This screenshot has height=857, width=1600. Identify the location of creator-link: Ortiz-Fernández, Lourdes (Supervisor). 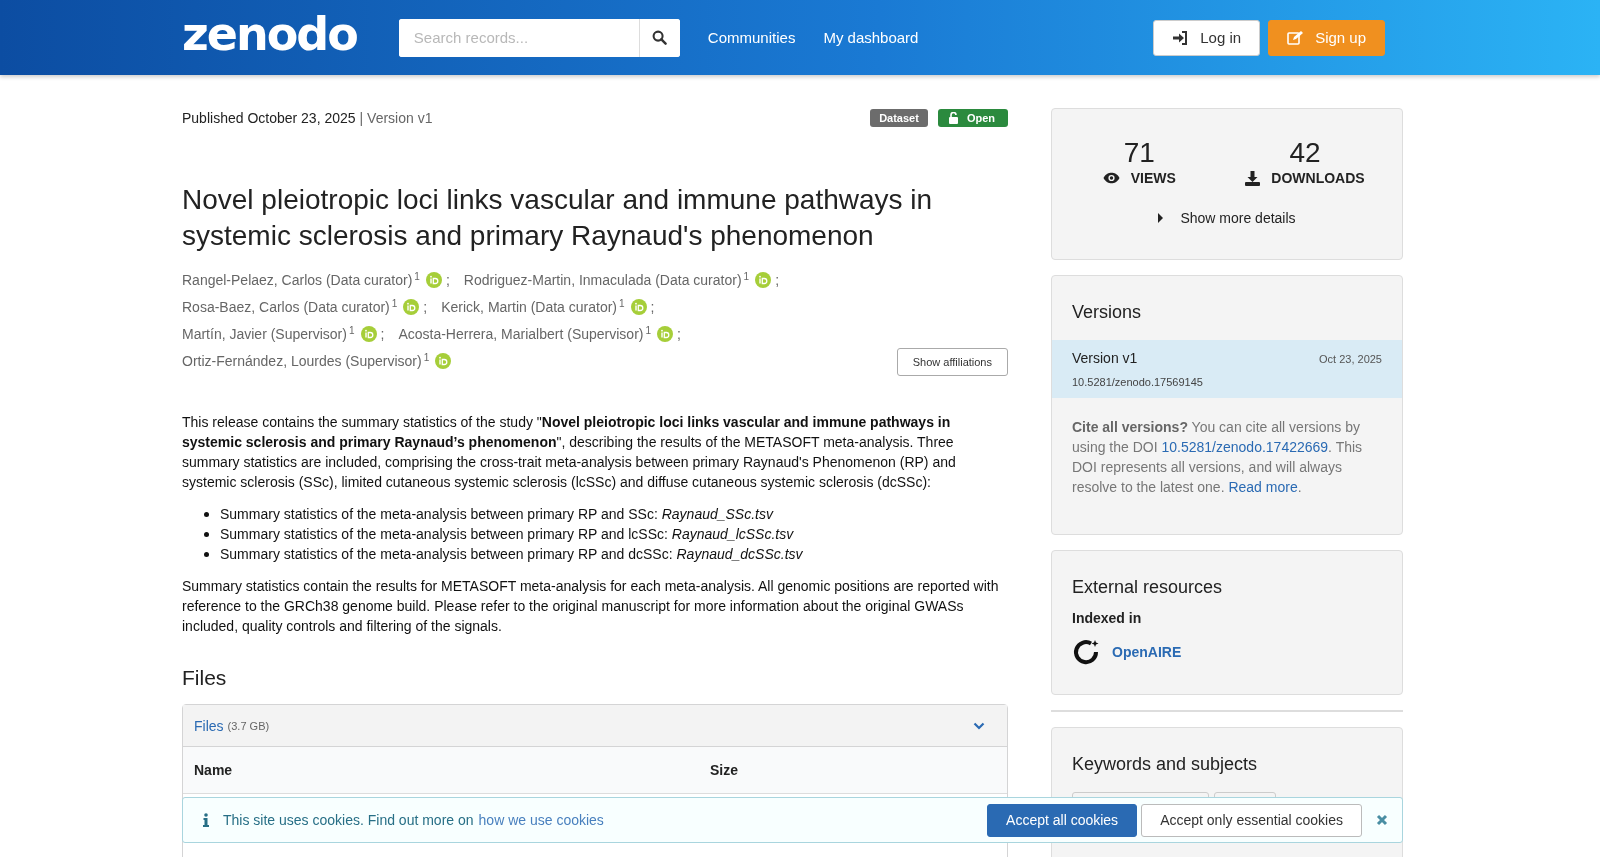
(302, 360).